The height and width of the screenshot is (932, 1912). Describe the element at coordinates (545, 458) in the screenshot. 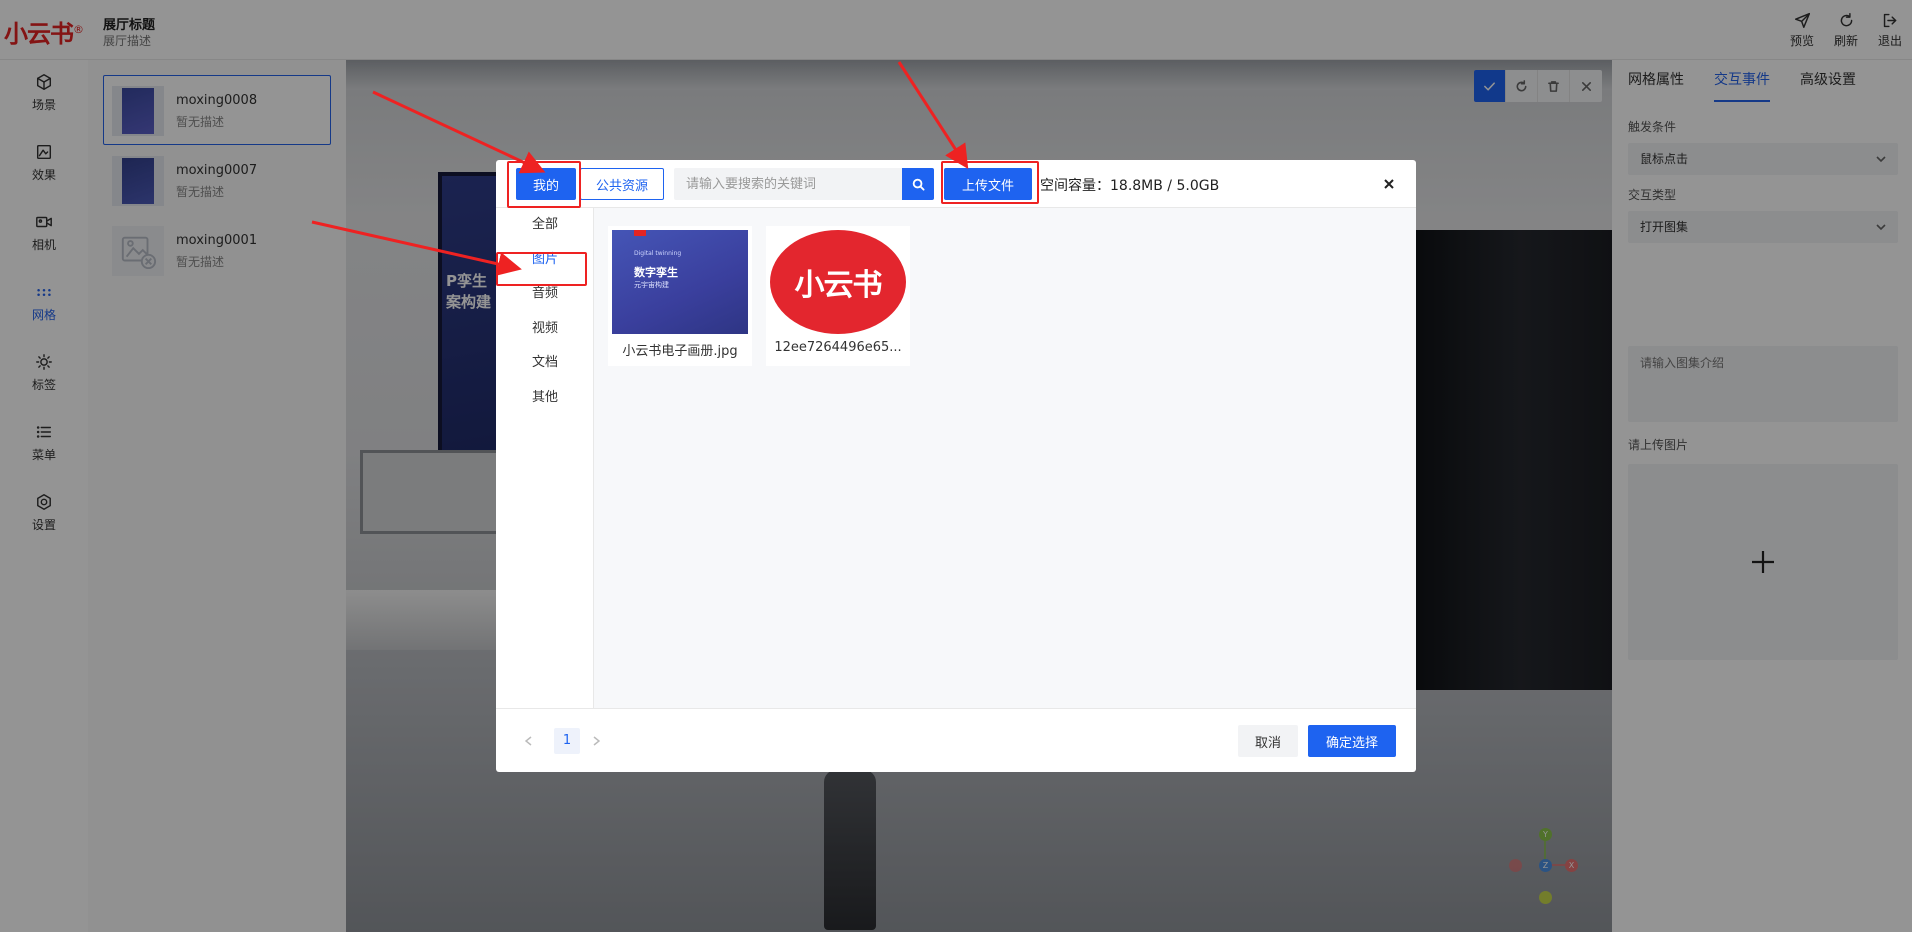

I see `category-list: 全部 图片 音频 视频 文档 其他` at that location.